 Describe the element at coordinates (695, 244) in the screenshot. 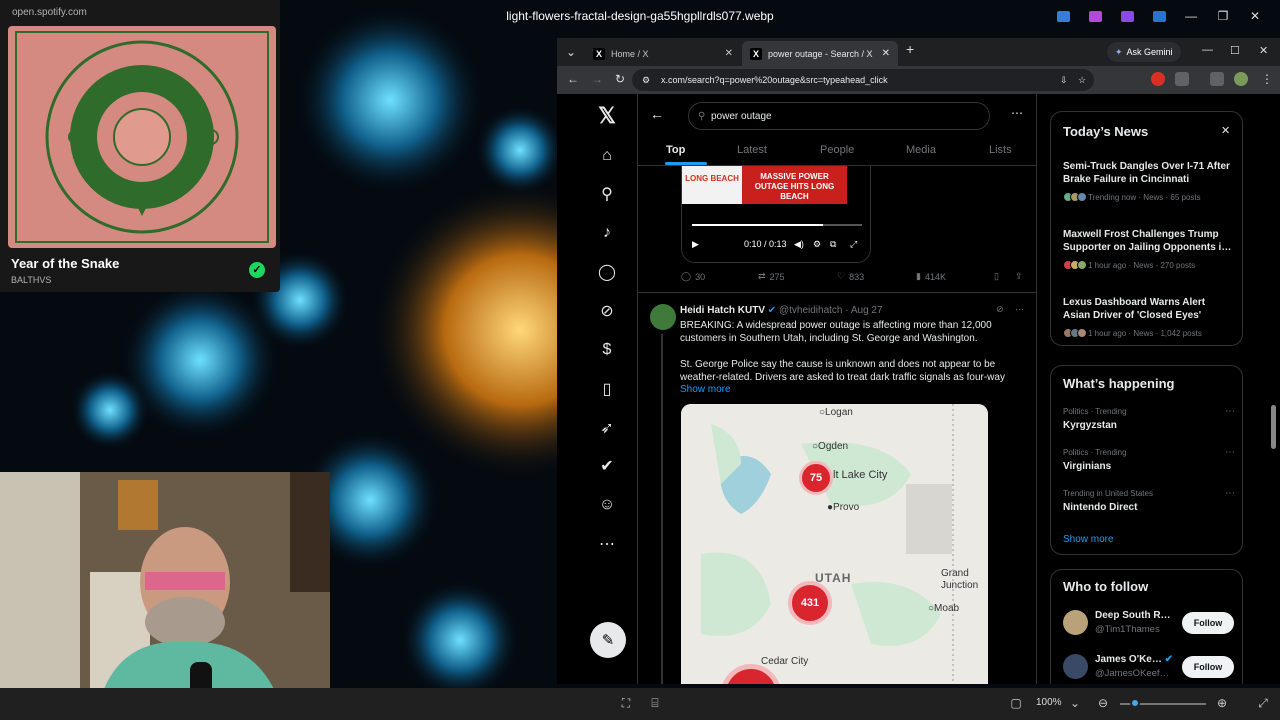

I see `play-icon: ▶` at that location.